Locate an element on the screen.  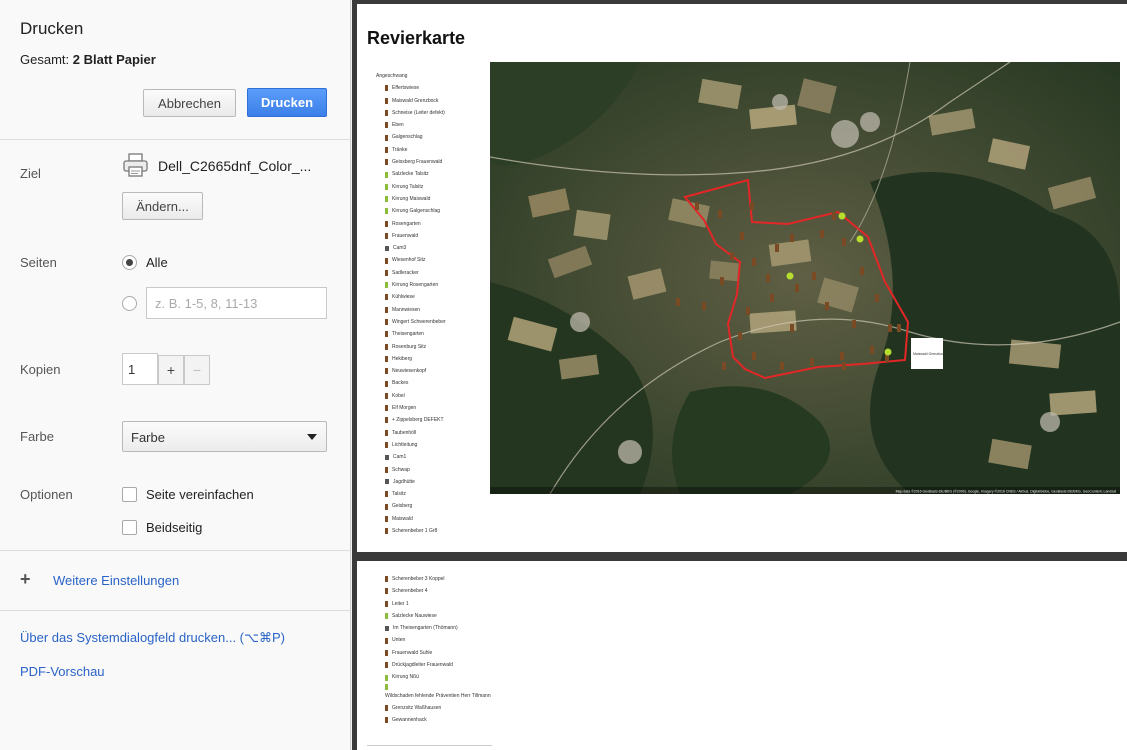
legend-item: Drückjagdleiter Frauenwald is located at coordinates (438, 665).